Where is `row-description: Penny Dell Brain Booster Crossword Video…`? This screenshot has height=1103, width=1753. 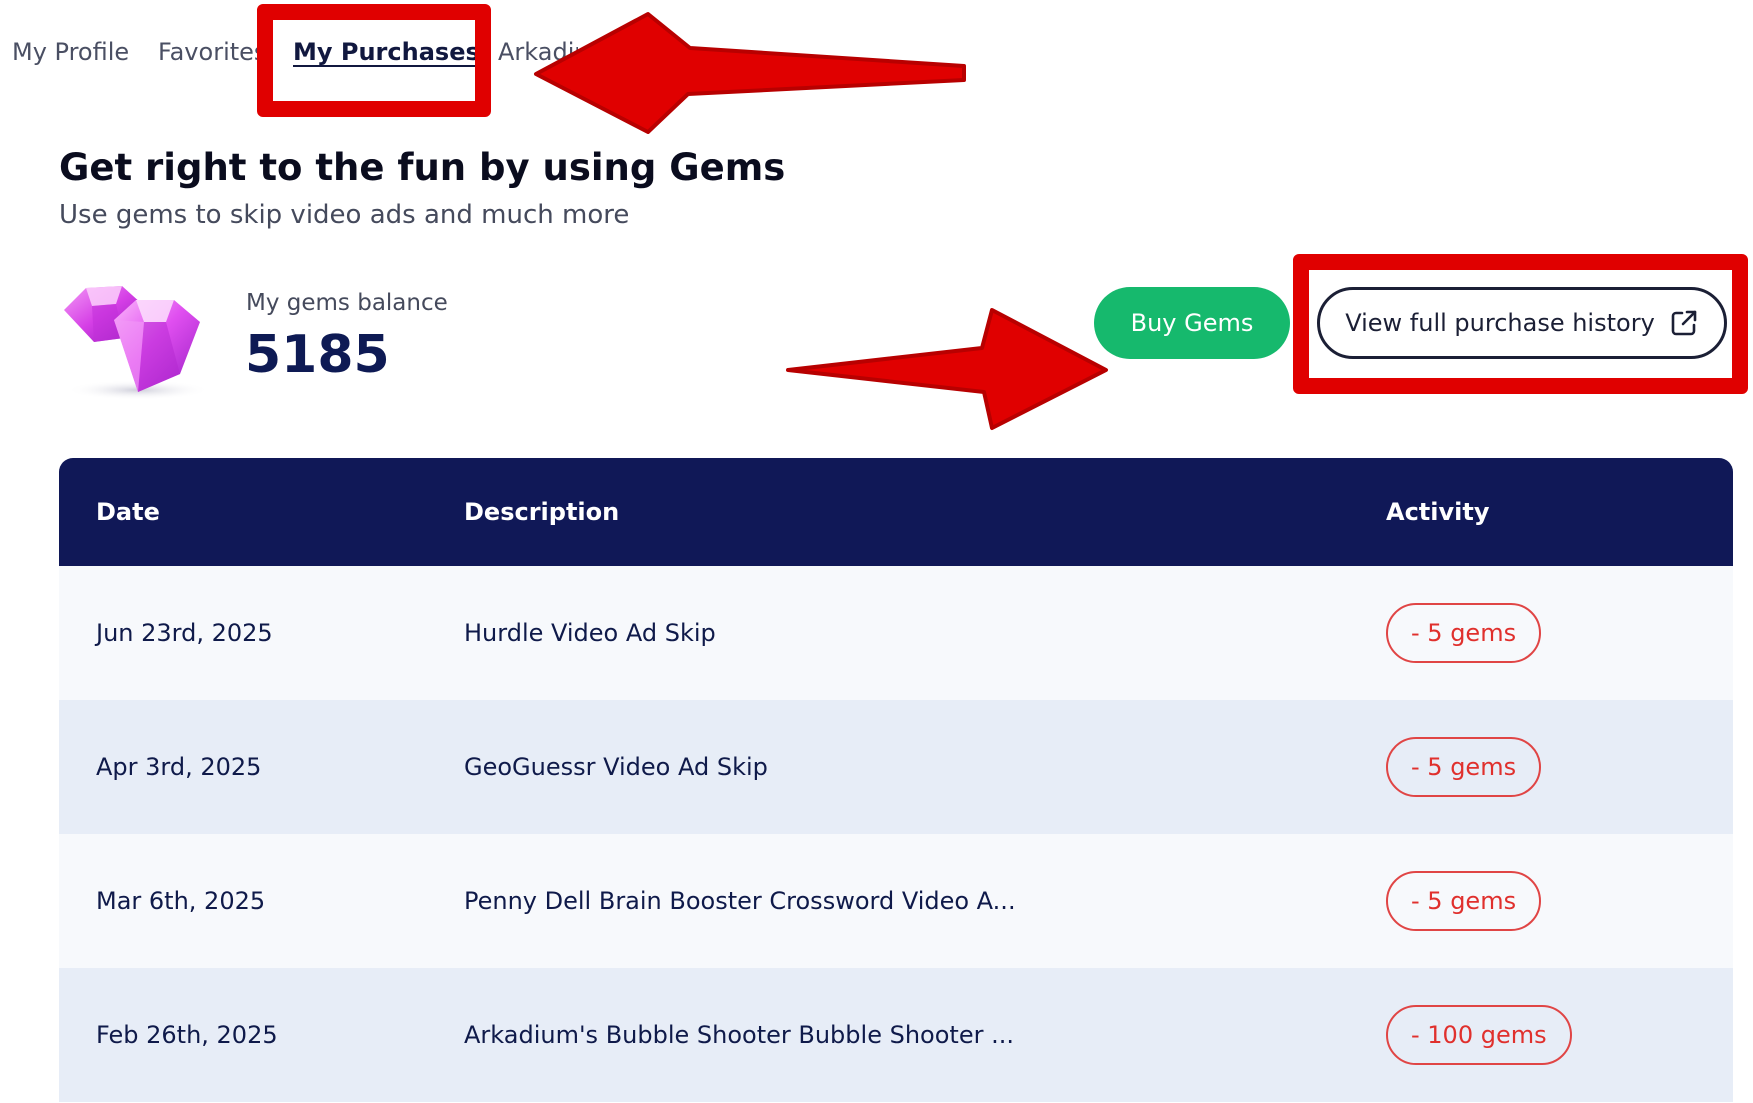
row-description: Penny Dell Brain Booster Crossword Video… is located at coordinates (740, 901).